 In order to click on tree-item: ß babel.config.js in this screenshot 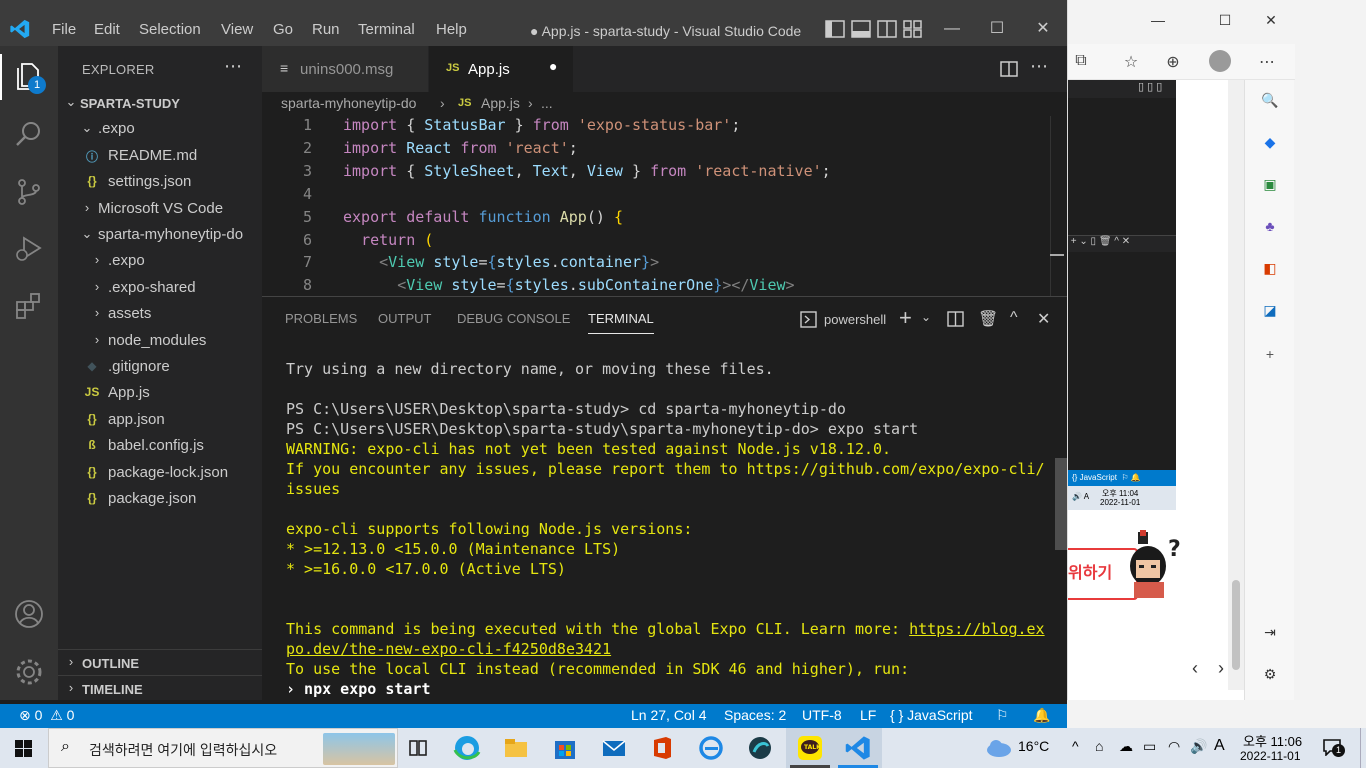, I will do `click(160, 446)`.